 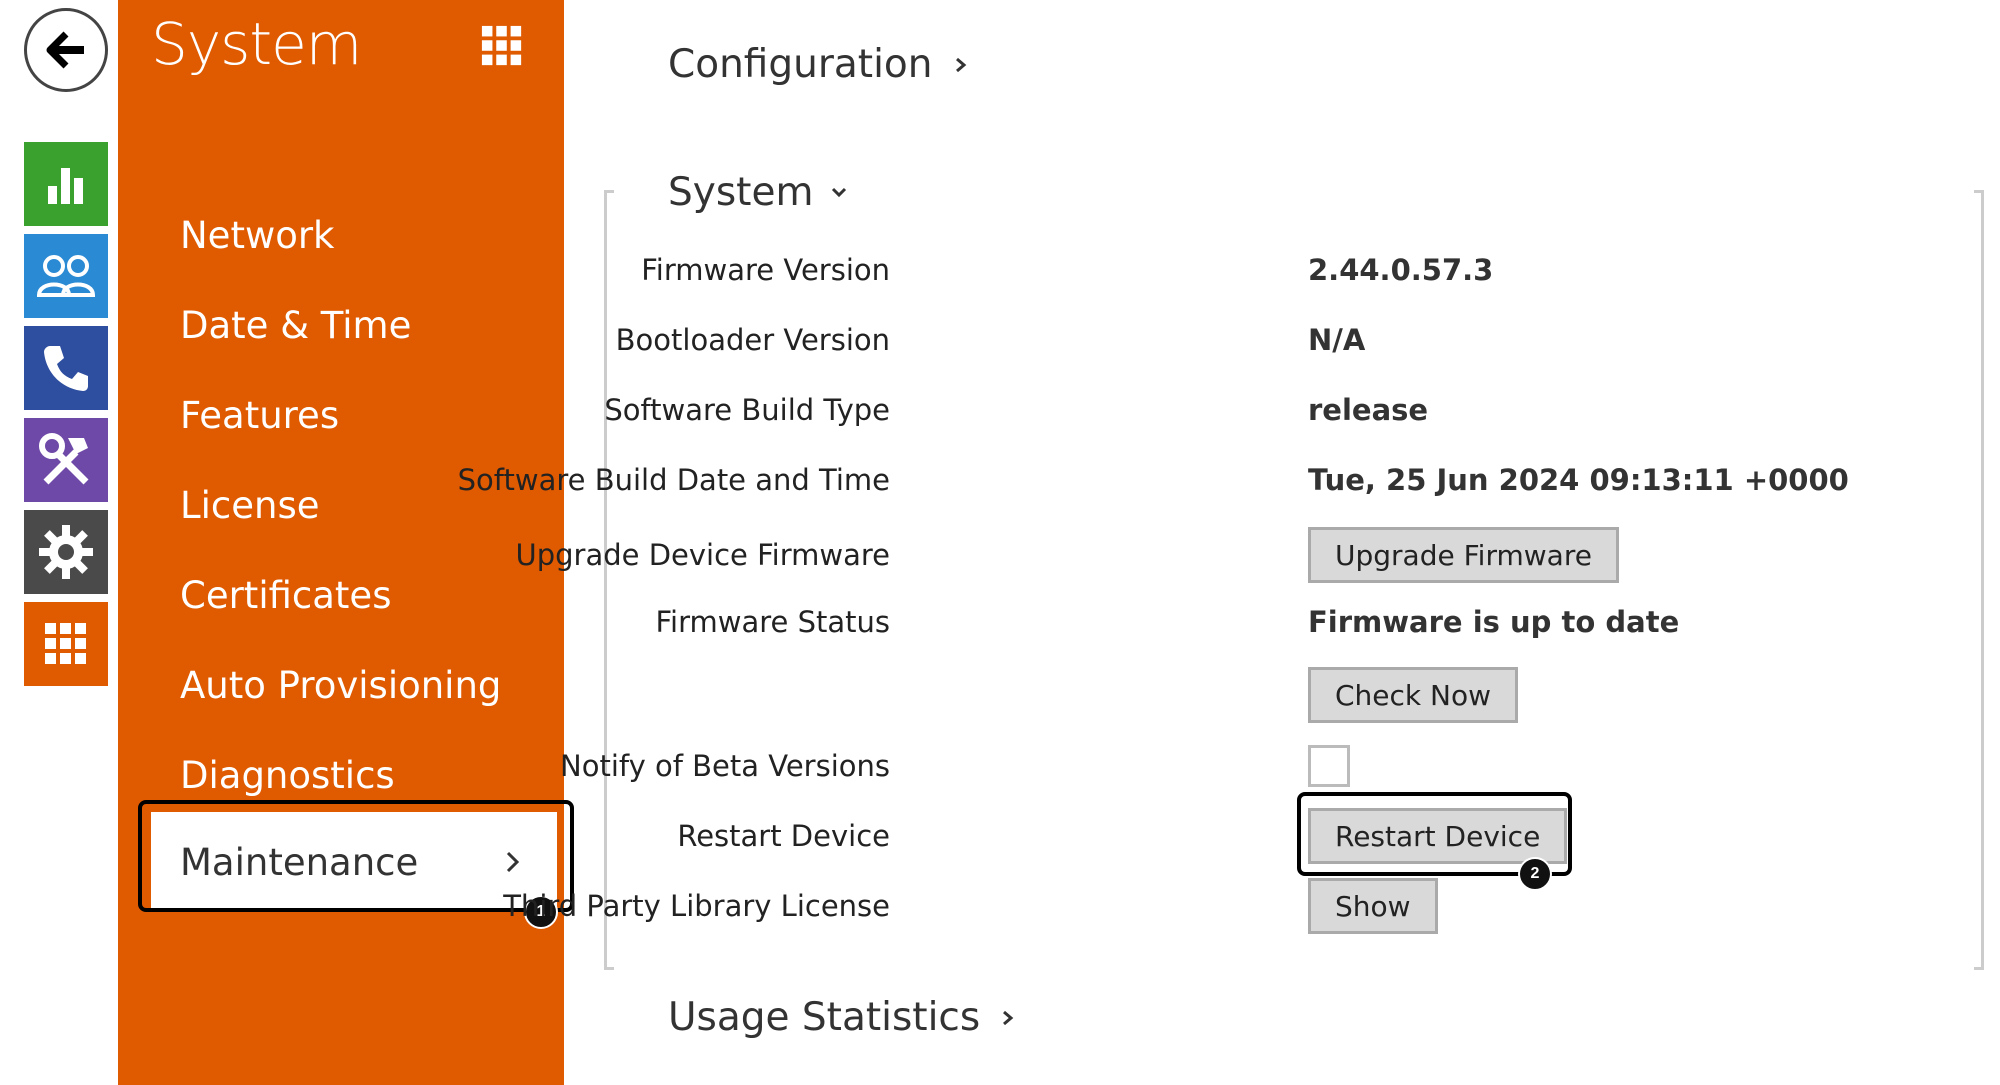 I want to click on build-date-label: Software Build Date and Time, so click(x=673, y=480).